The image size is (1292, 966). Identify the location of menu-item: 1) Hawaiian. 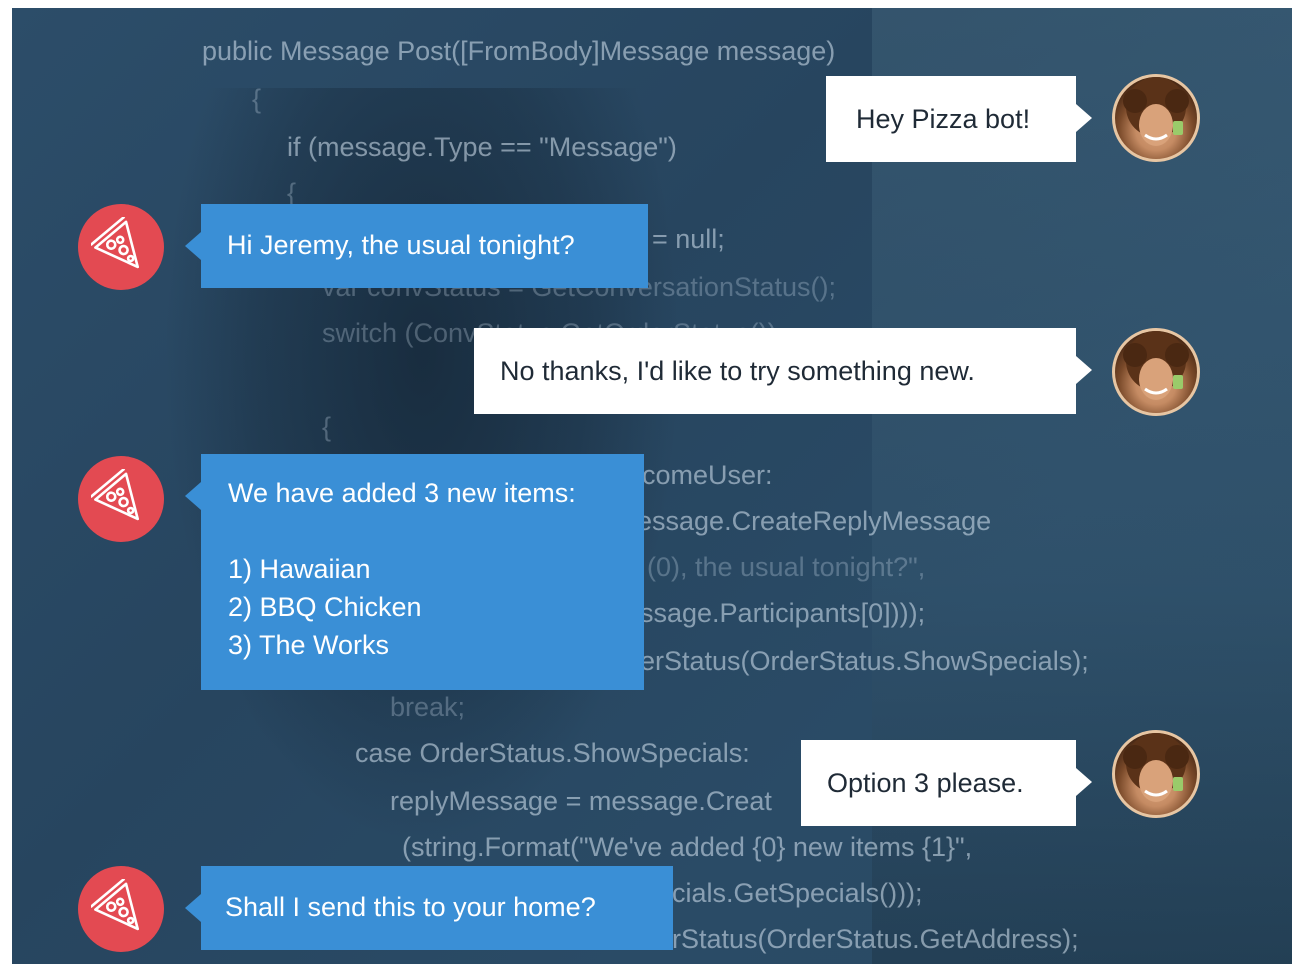
(299, 569).